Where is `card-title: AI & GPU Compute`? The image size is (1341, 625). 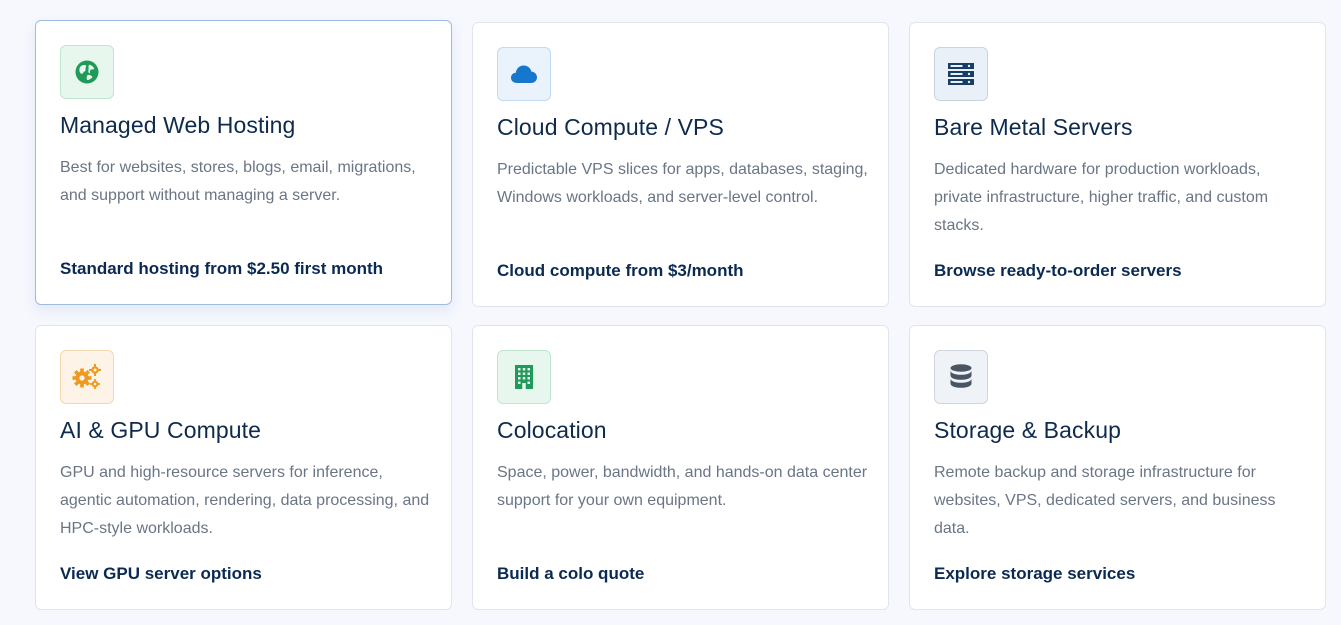 card-title: AI & GPU Compute is located at coordinates (161, 430).